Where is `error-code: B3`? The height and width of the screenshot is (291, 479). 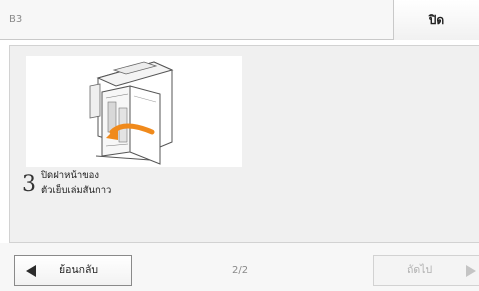 error-code: B3 is located at coordinates (16, 19).